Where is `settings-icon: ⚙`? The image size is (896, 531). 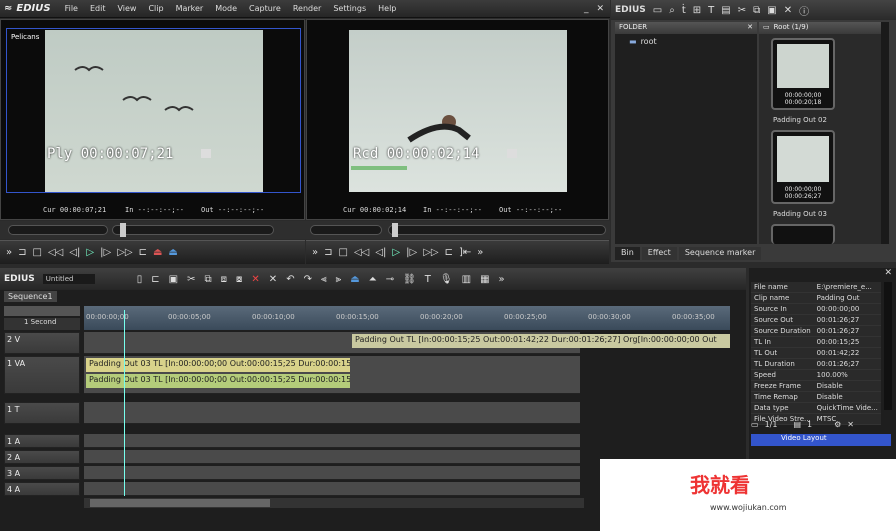
settings-icon: ⚙ is located at coordinates (837, 424).